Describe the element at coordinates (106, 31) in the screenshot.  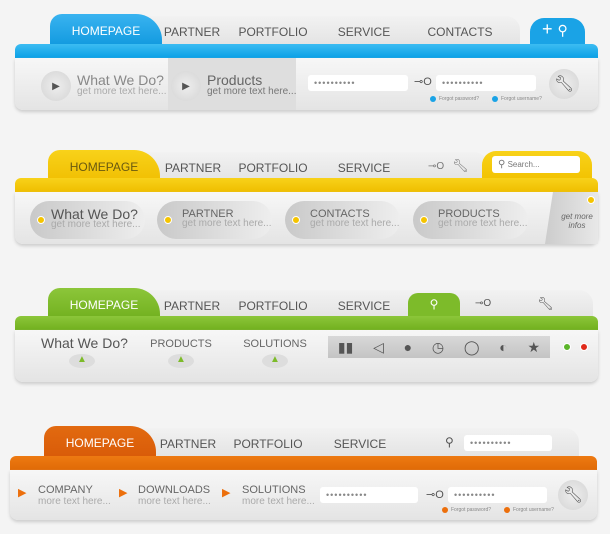
I see `nav1-tab-homepage: HOMEPAGE` at that location.